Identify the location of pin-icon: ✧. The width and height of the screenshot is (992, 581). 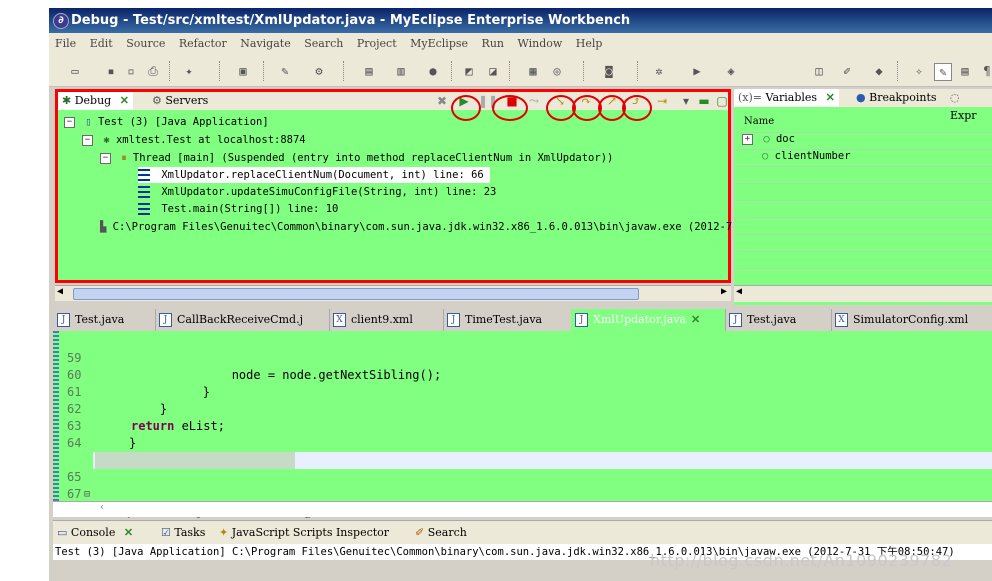
(919, 71).